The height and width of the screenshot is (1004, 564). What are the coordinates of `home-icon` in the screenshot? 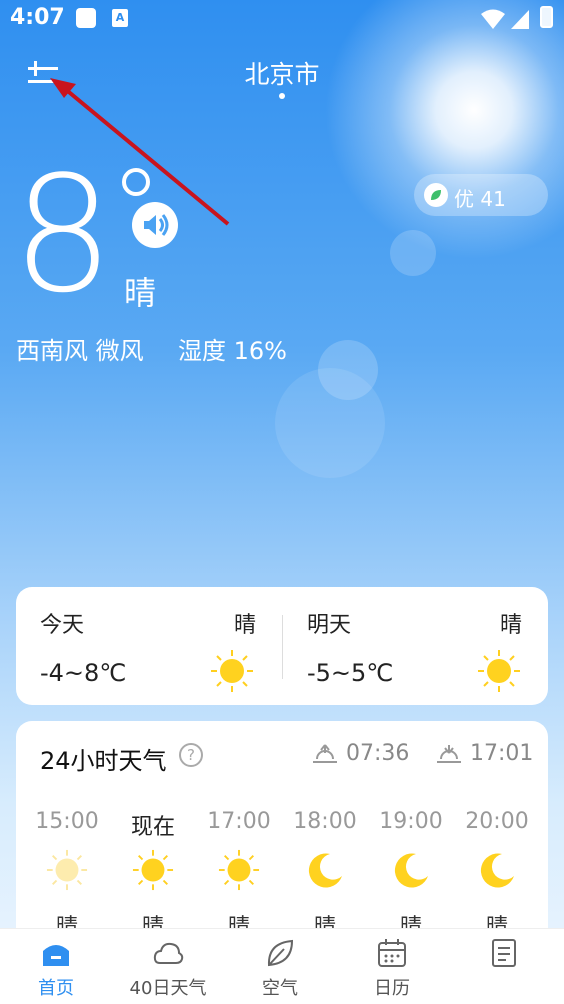 It's located at (56, 955).